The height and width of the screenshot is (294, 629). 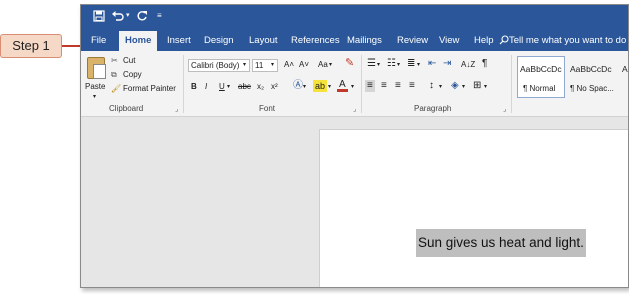 What do you see at coordinates (411, 64) in the screenshot?
I see `multilevel-list-icon: ≣` at bounding box center [411, 64].